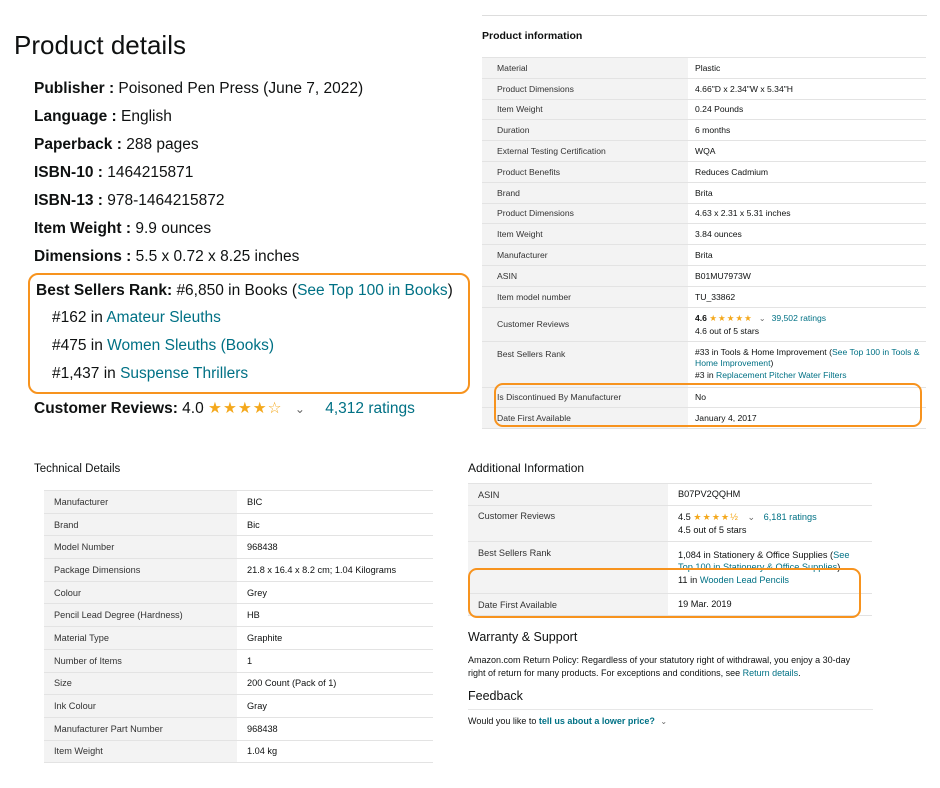  I want to click on row-value: B07PV2QQHM, so click(770, 494).